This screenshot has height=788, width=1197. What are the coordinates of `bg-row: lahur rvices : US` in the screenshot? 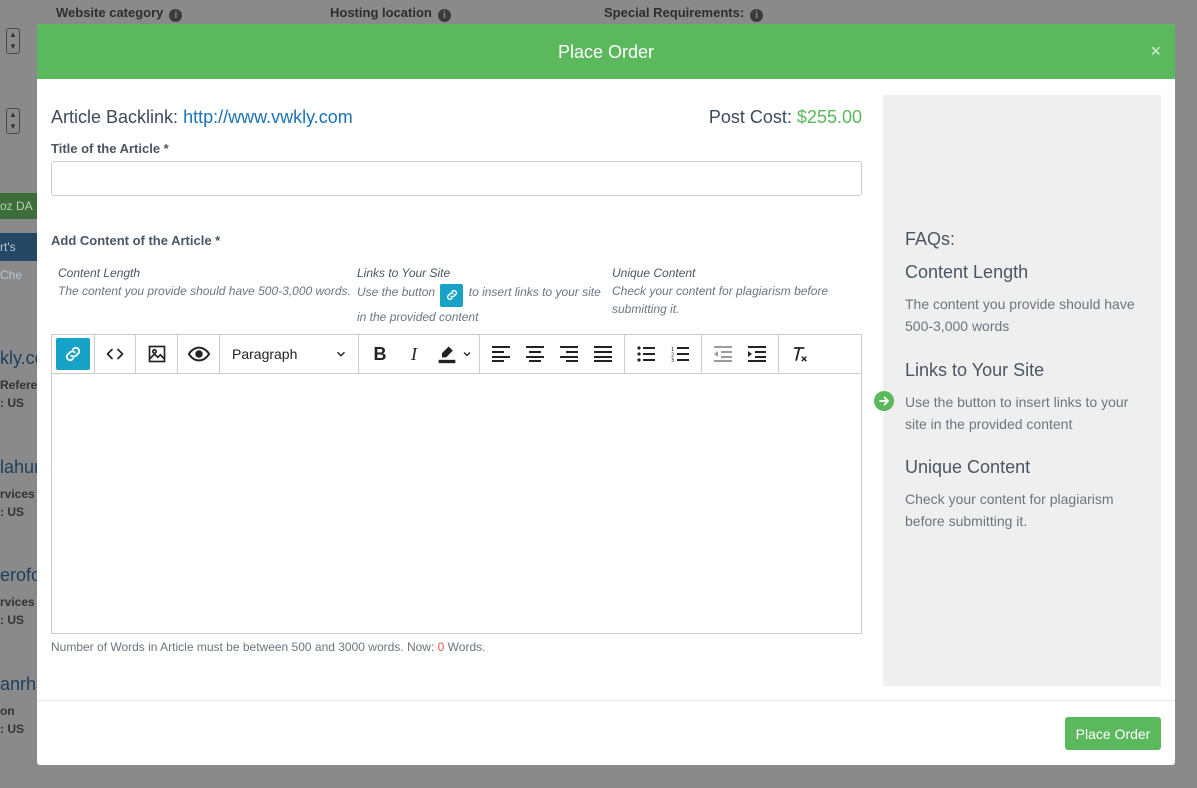 It's located at (20, 499).